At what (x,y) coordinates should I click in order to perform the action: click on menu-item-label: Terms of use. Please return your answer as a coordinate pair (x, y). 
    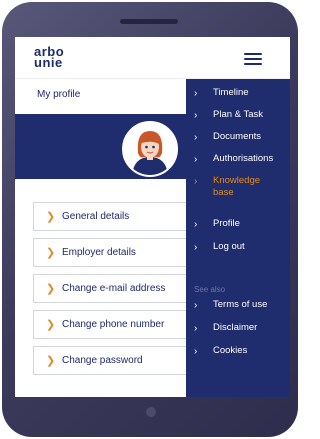
    Looking at the image, I should click on (240, 304).